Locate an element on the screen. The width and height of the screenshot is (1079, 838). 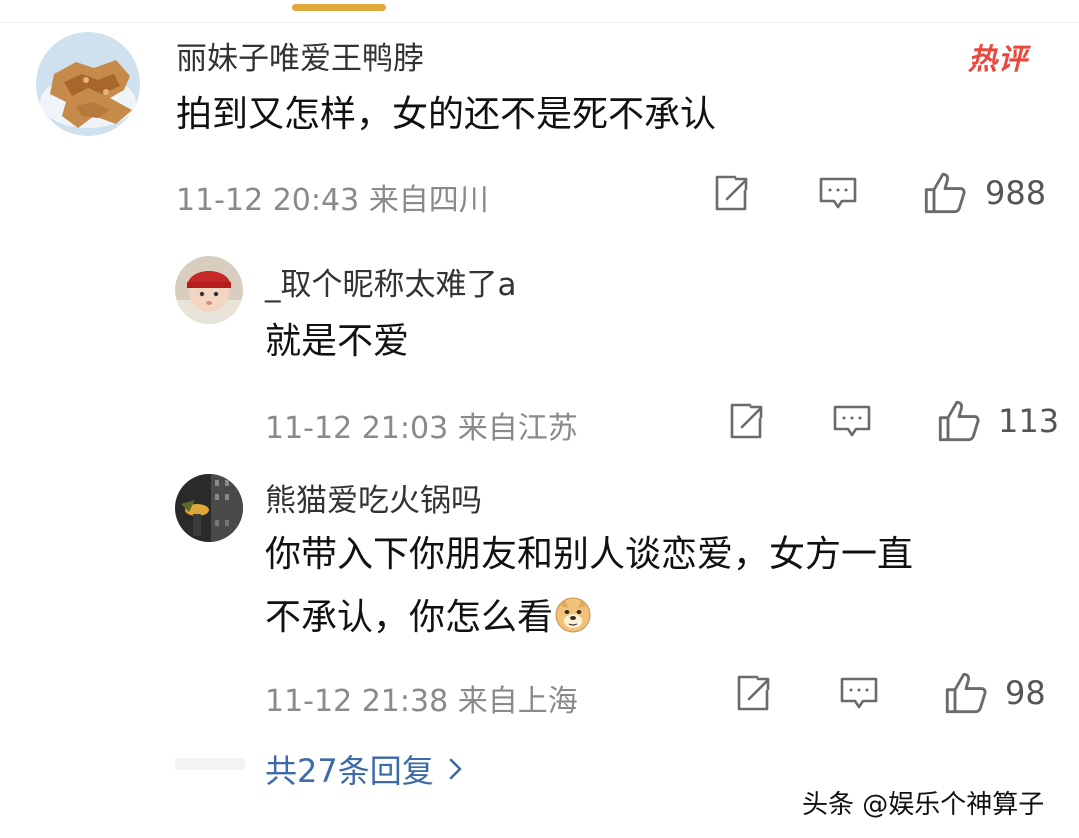
chevron-right-icon is located at coordinates (456, 772).